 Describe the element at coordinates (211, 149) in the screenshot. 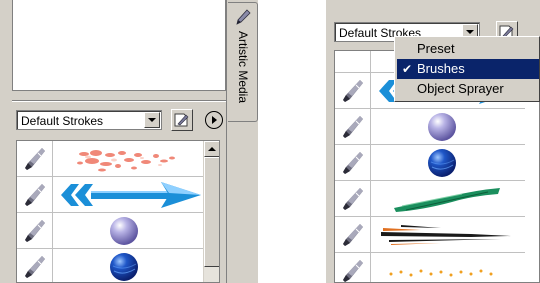

I see `scroll-up-button` at that location.